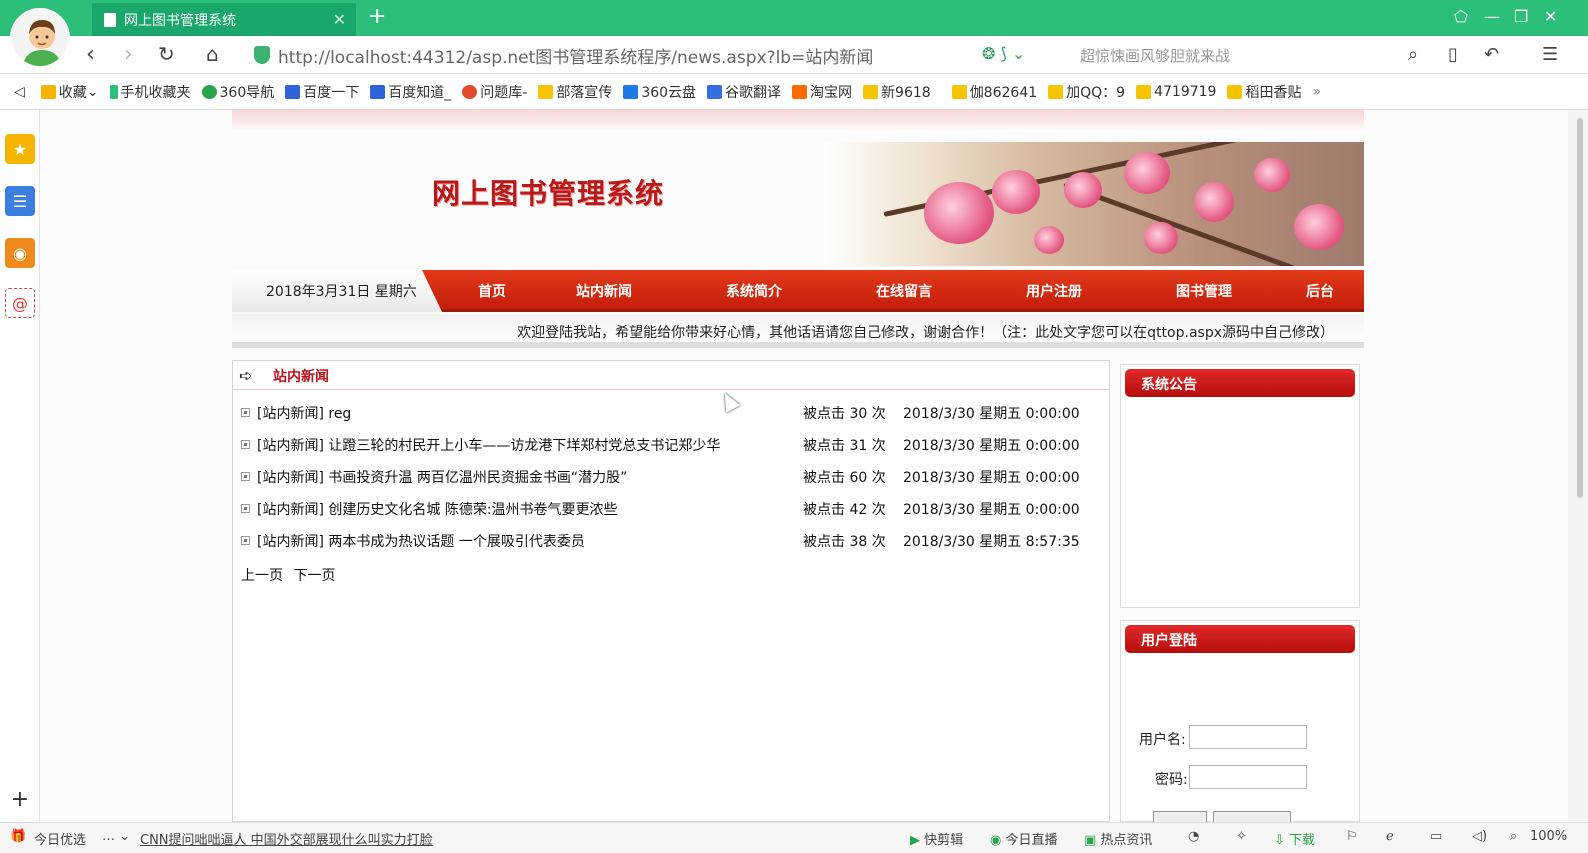 The height and width of the screenshot is (853, 1588). What do you see at coordinates (20, 303) in the screenshot?
I see `mail-icon: @` at bounding box center [20, 303].